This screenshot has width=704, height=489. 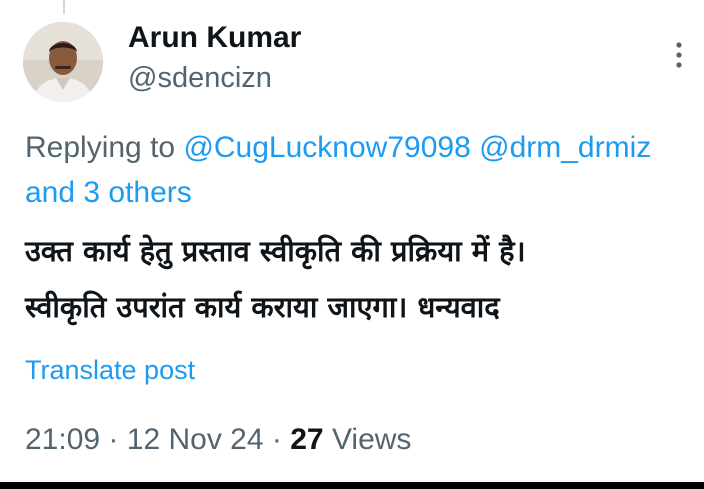 I want to click on more-vertical-icon, so click(x=679, y=55).